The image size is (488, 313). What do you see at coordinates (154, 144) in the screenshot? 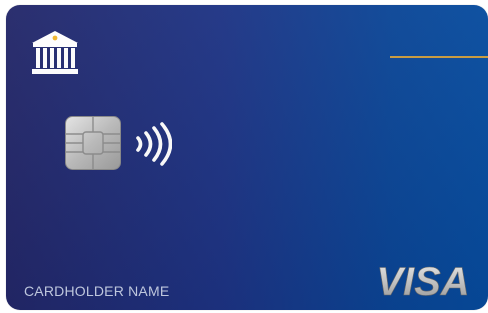
I see `contactless-icon` at bounding box center [154, 144].